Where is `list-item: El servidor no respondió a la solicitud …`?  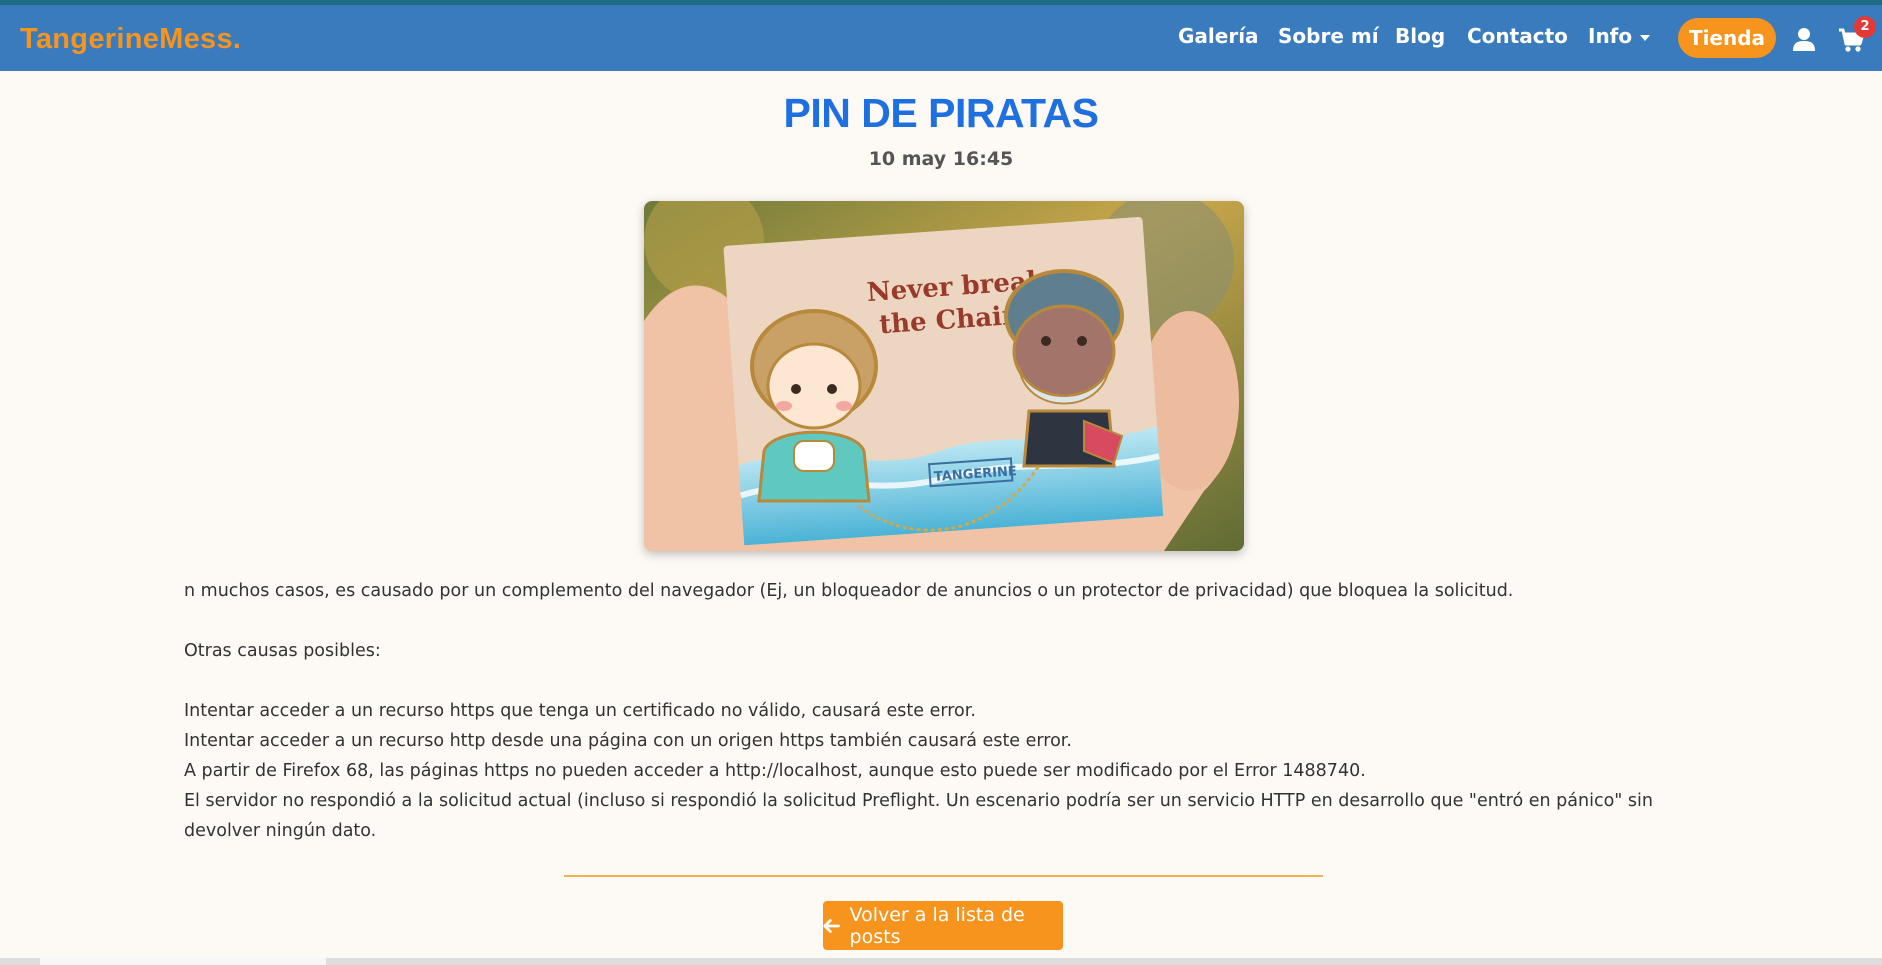 list-item: El servidor no respondió a la solicitud … is located at coordinates (918, 816).